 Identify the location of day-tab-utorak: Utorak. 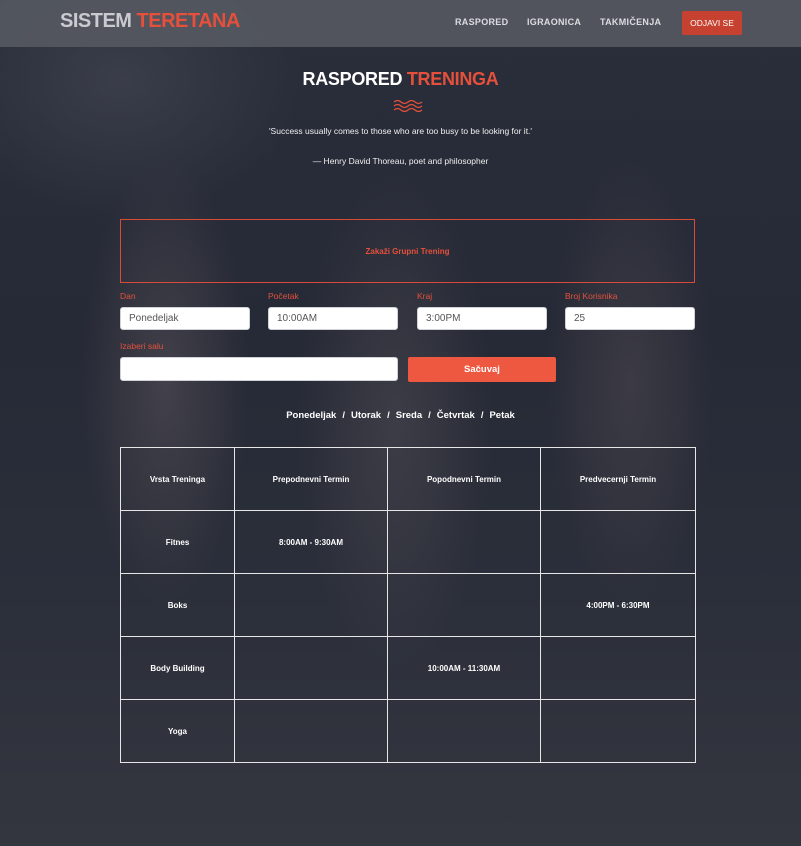
(366, 415).